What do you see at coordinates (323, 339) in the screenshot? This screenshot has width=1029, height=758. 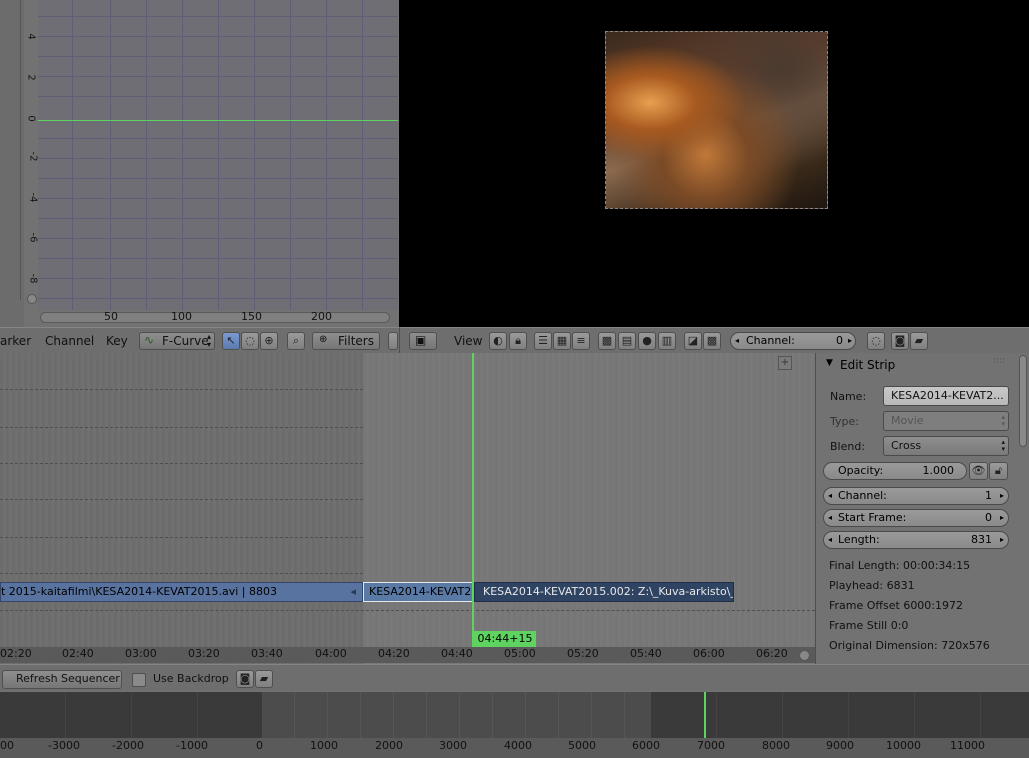 I see `filter-icon: ⊕` at bounding box center [323, 339].